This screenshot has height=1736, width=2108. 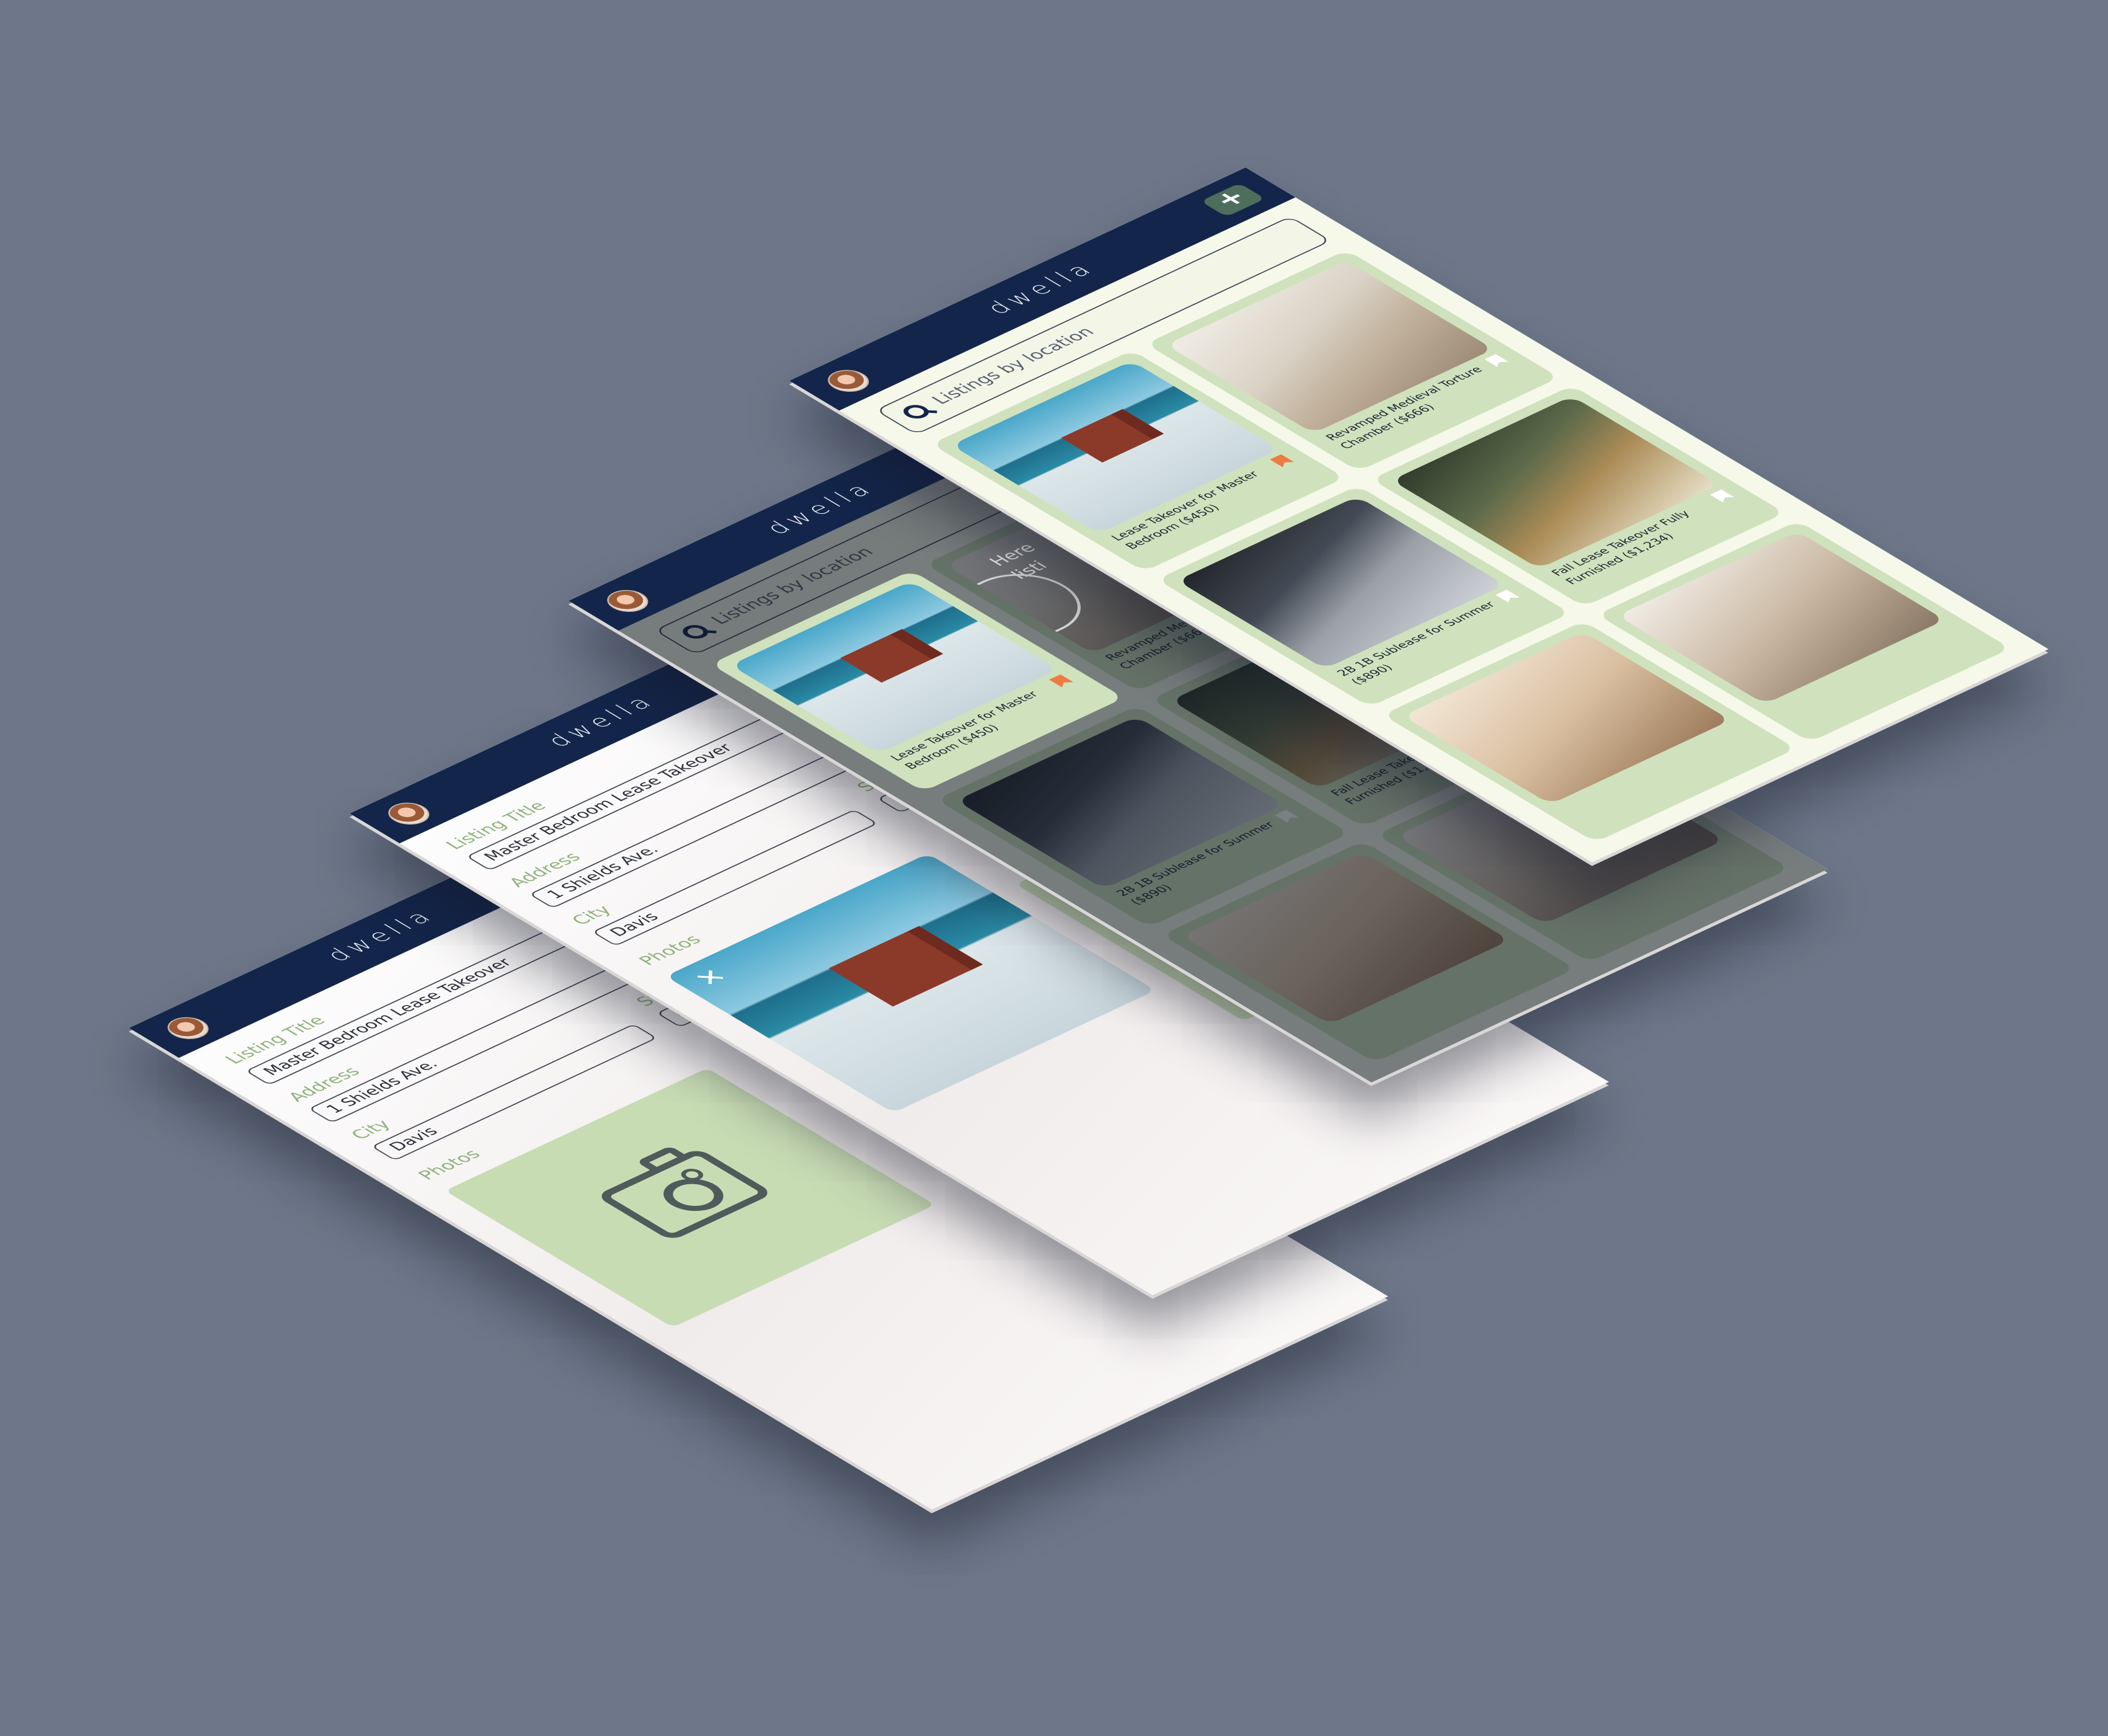 What do you see at coordinates (916, 412) in the screenshot?
I see `search-icon` at bounding box center [916, 412].